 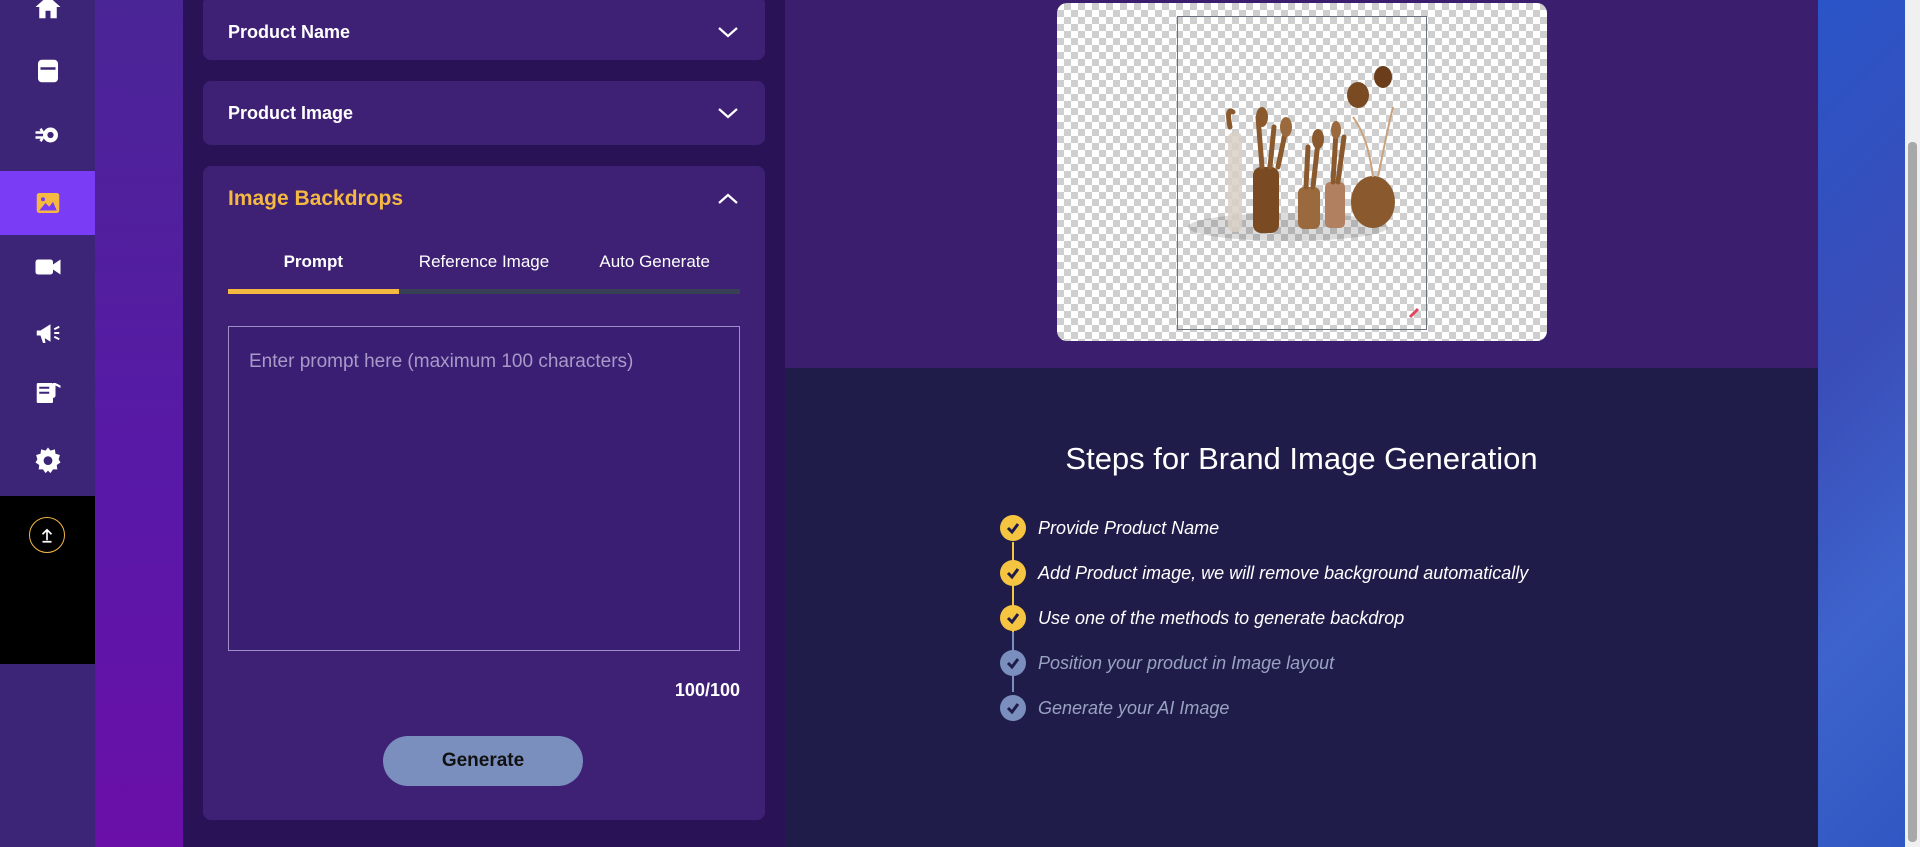 I want to click on sidebar-item-music, so click(x=47, y=393).